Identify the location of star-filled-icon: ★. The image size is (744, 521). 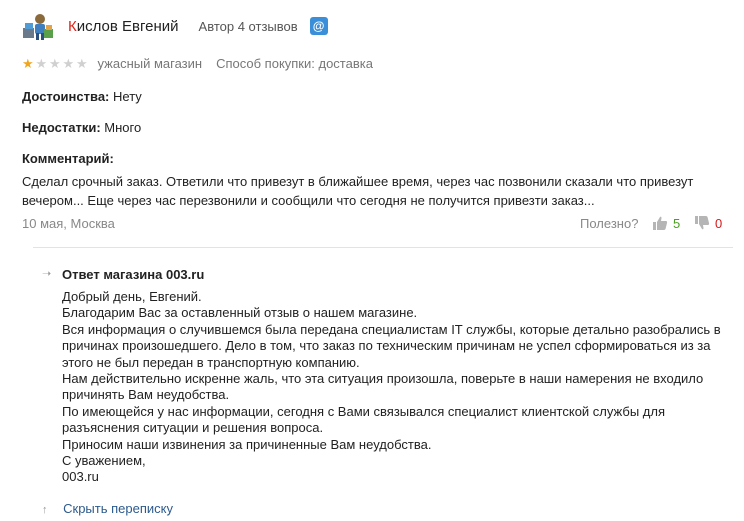
(28, 63).